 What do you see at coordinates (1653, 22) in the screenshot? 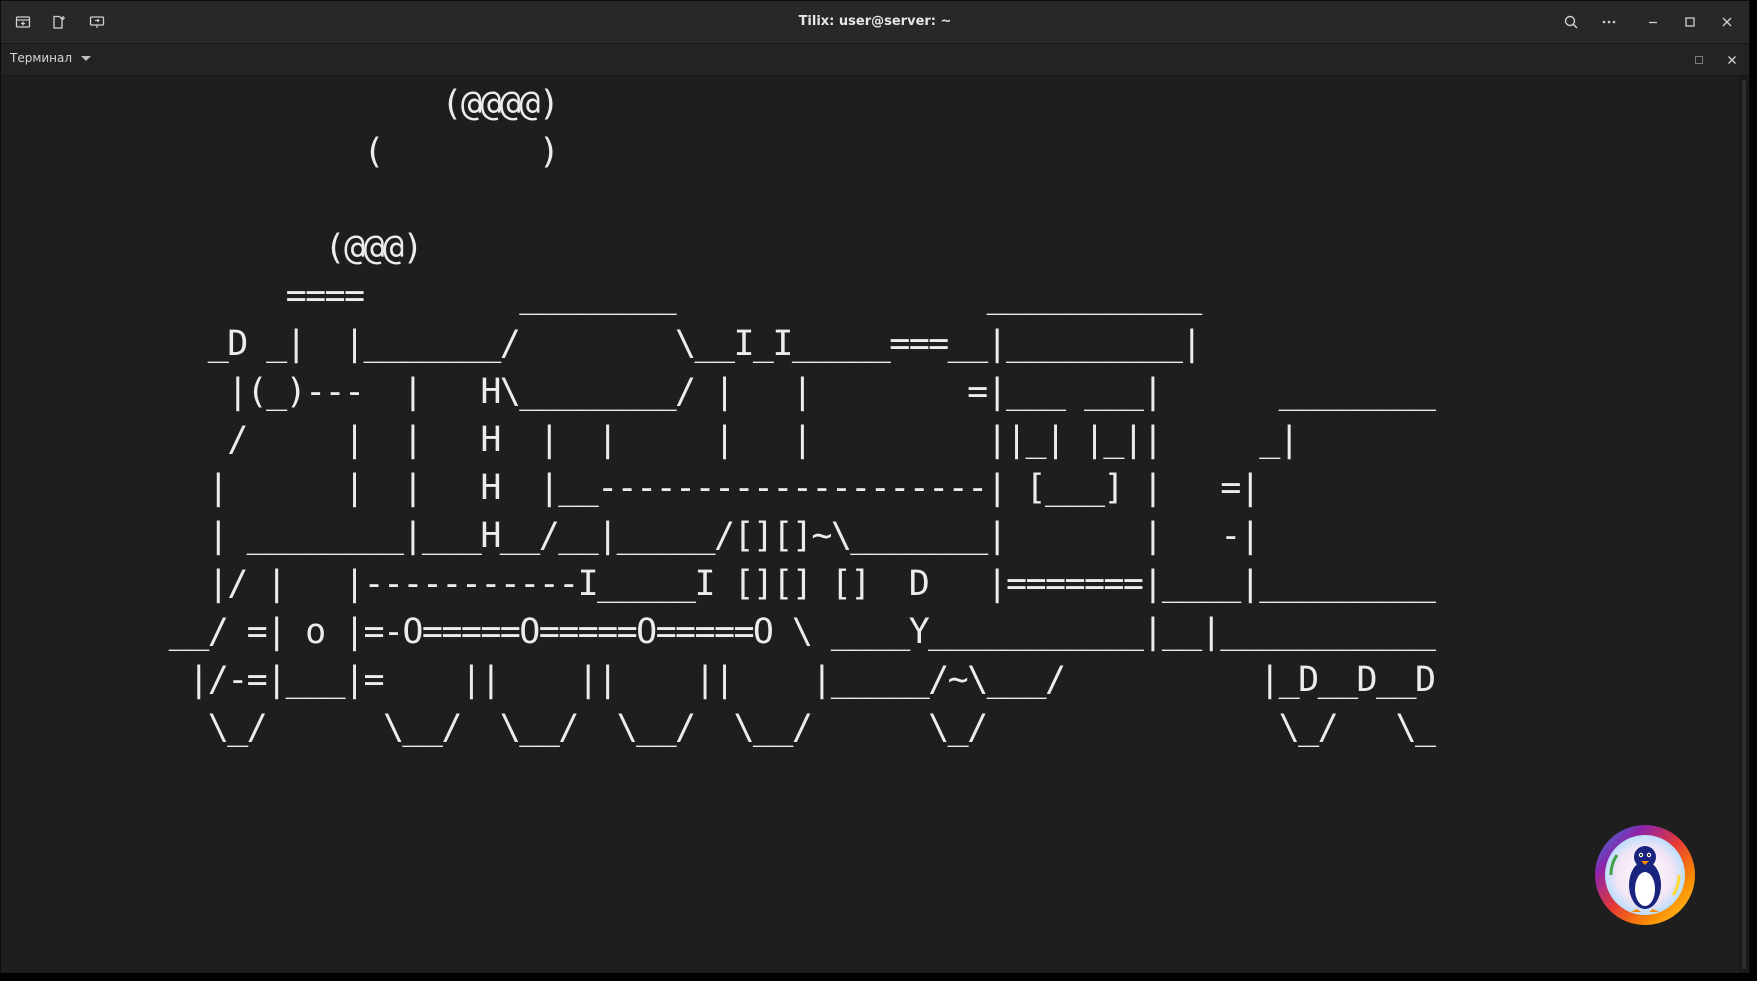
I see `minimize-icon` at bounding box center [1653, 22].